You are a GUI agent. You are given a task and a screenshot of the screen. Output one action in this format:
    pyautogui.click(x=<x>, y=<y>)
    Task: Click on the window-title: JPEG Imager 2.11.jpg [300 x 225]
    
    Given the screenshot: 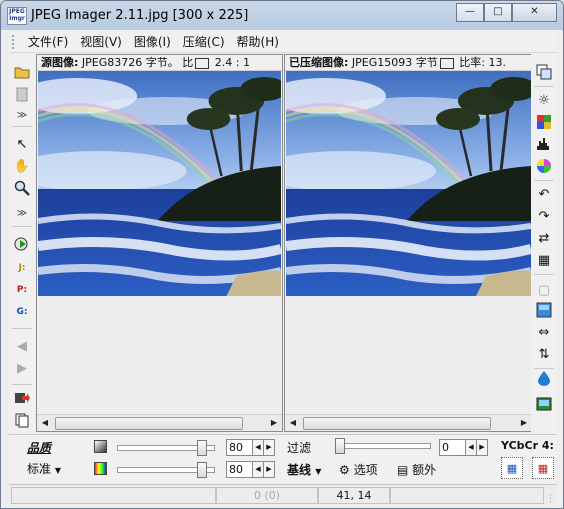 What is the action you would take?
    pyautogui.click(x=140, y=15)
    